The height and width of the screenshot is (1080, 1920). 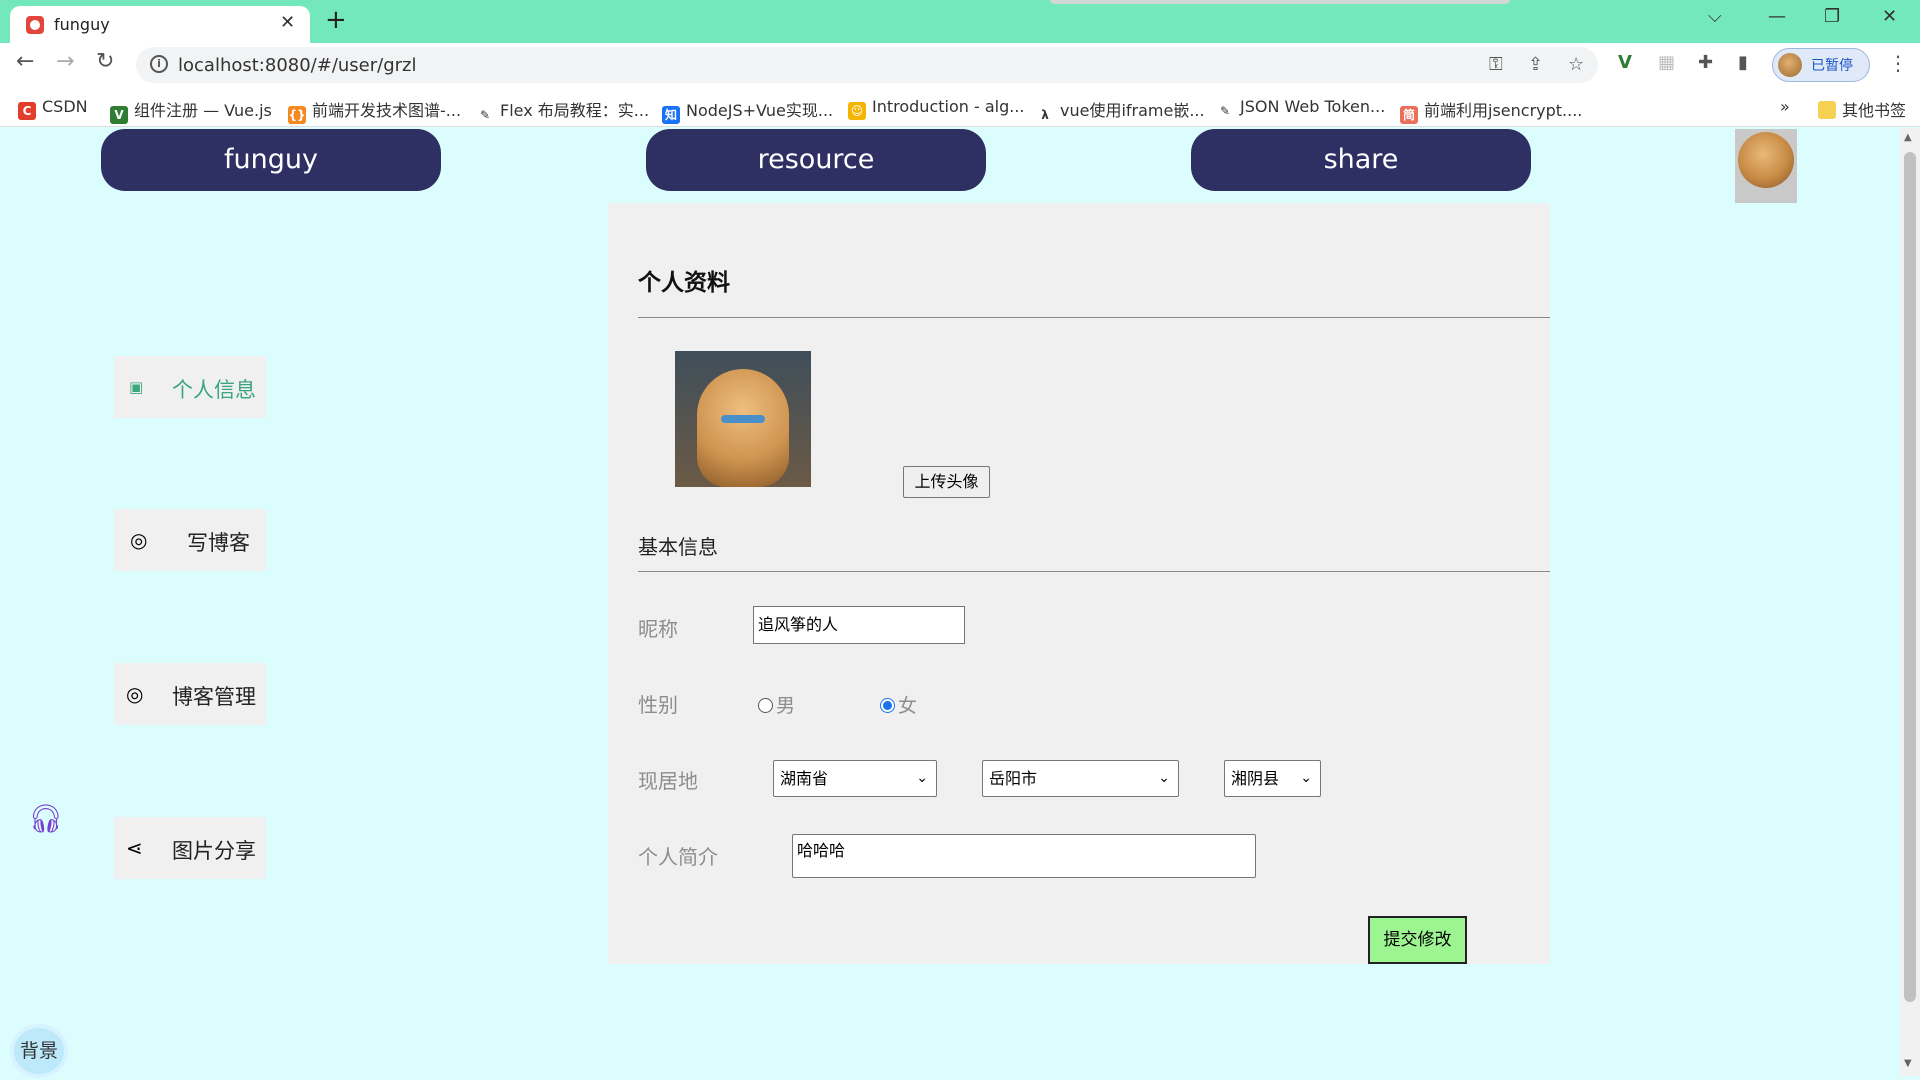 What do you see at coordinates (191, 110) in the screenshot?
I see `bookmark-vue: V 组件注册 — Vue.js` at bounding box center [191, 110].